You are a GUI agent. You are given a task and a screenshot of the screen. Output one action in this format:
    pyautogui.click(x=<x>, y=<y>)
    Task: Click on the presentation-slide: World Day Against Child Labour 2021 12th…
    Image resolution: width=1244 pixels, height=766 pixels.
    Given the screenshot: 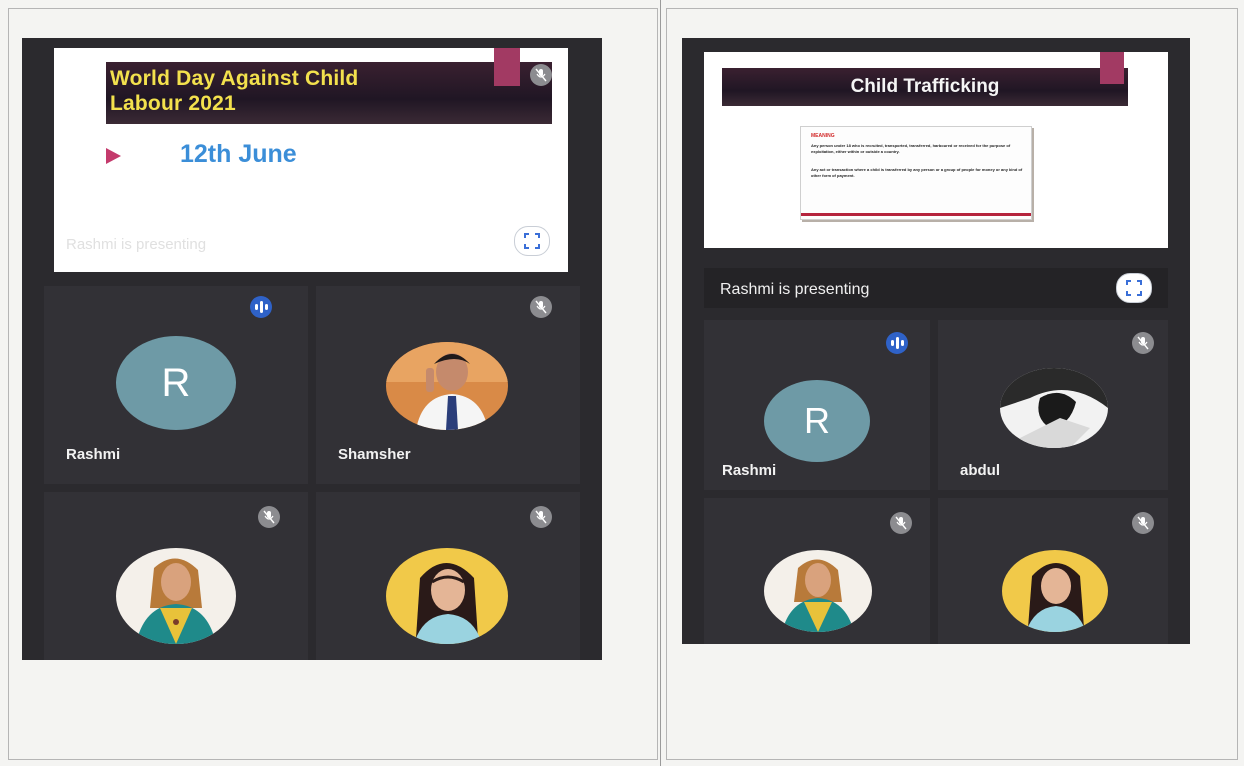 What is the action you would take?
    pyautogui.click(x=311, y=160)
    